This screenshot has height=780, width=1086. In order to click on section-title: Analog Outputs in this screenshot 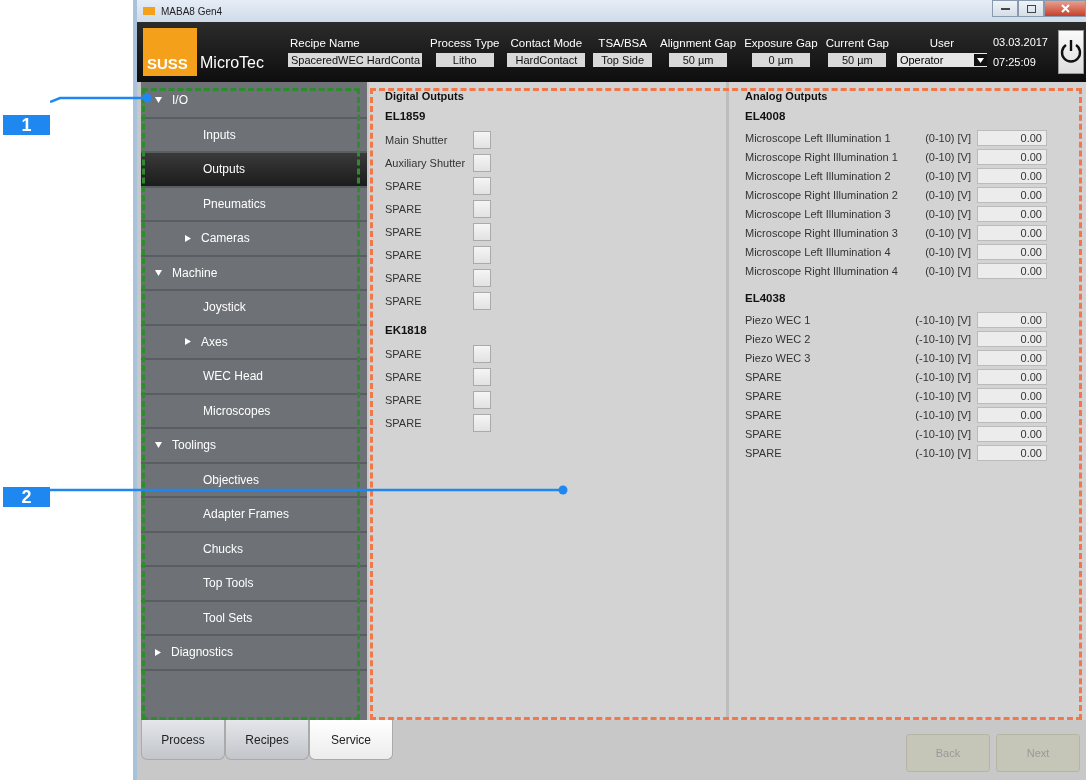, I will do `click(787, 96)`.